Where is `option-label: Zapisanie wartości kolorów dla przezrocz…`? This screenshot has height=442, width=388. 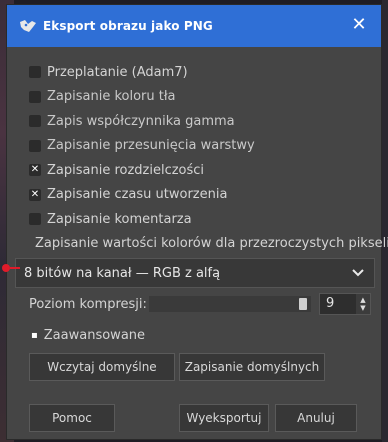 option-label: Zapisanie wartości kolorów dla przezrocz… is located at coordinates (211, 244).